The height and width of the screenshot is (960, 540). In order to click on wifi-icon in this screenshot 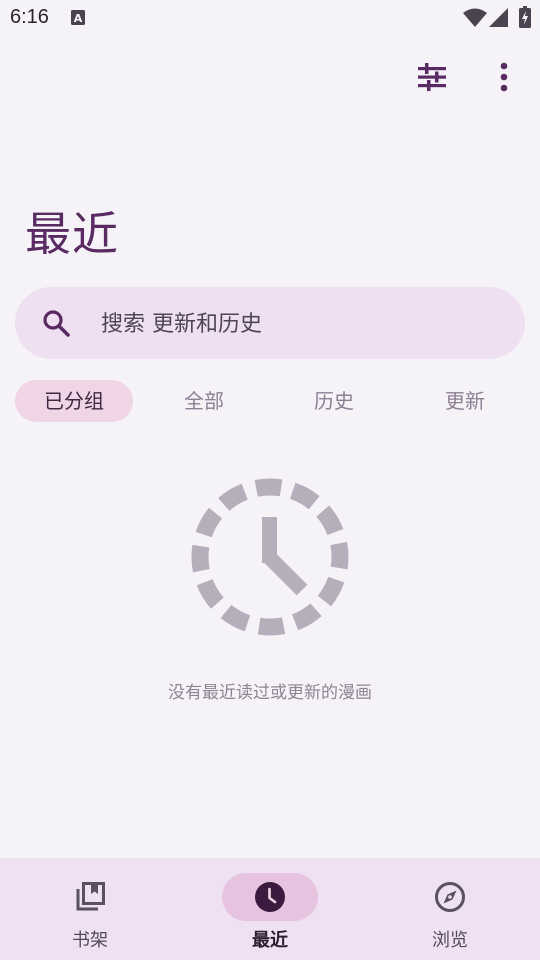, I will do `click(475, 17)`.